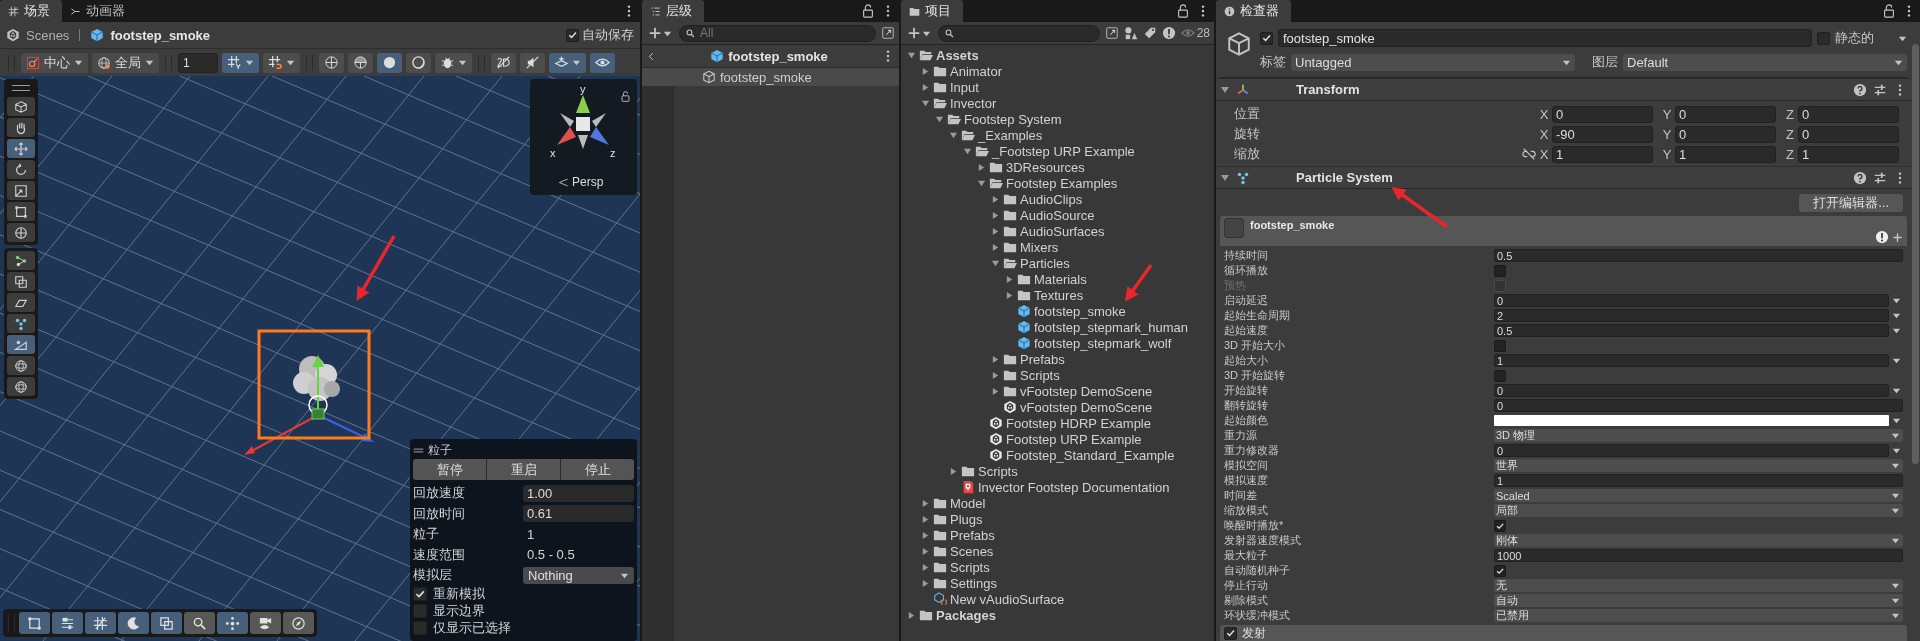 This screenshot has width=1920, height=641. What do you see at coordinates (998, 471) in the screenshot?
I see `tree-item: Scripts` at bounding box center [998, 471].